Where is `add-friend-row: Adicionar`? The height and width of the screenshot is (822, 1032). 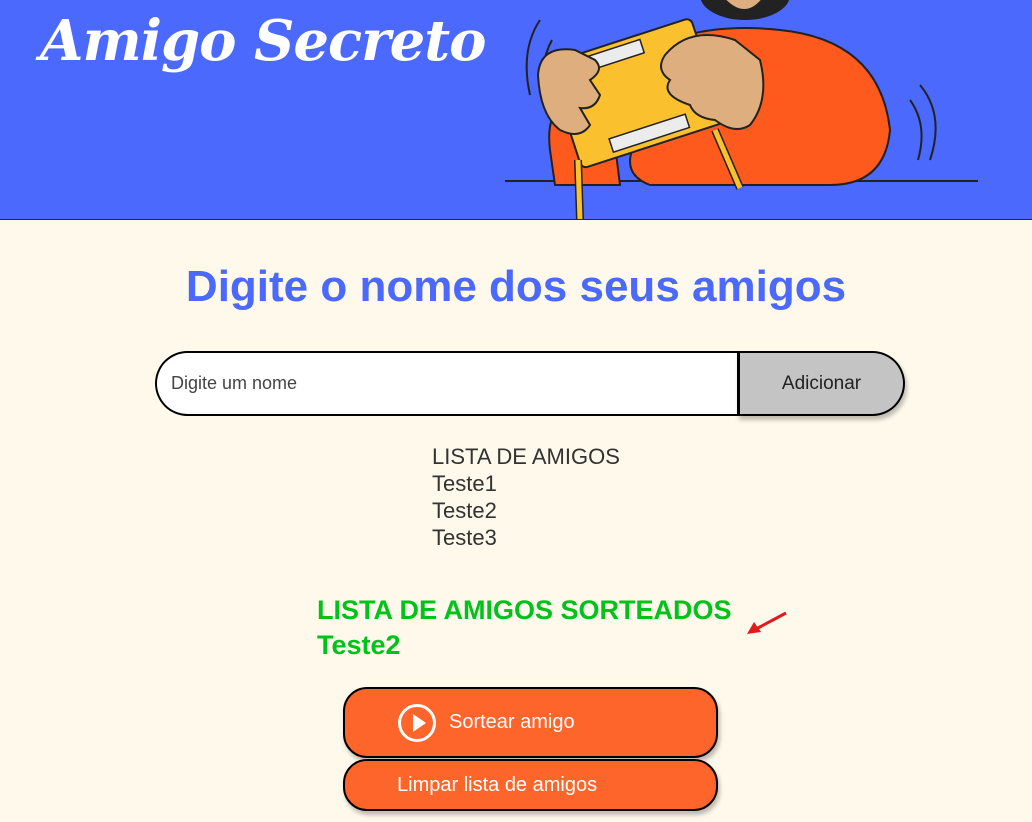
add-friend-row: Adicionar is located at coordinates (530, 383).